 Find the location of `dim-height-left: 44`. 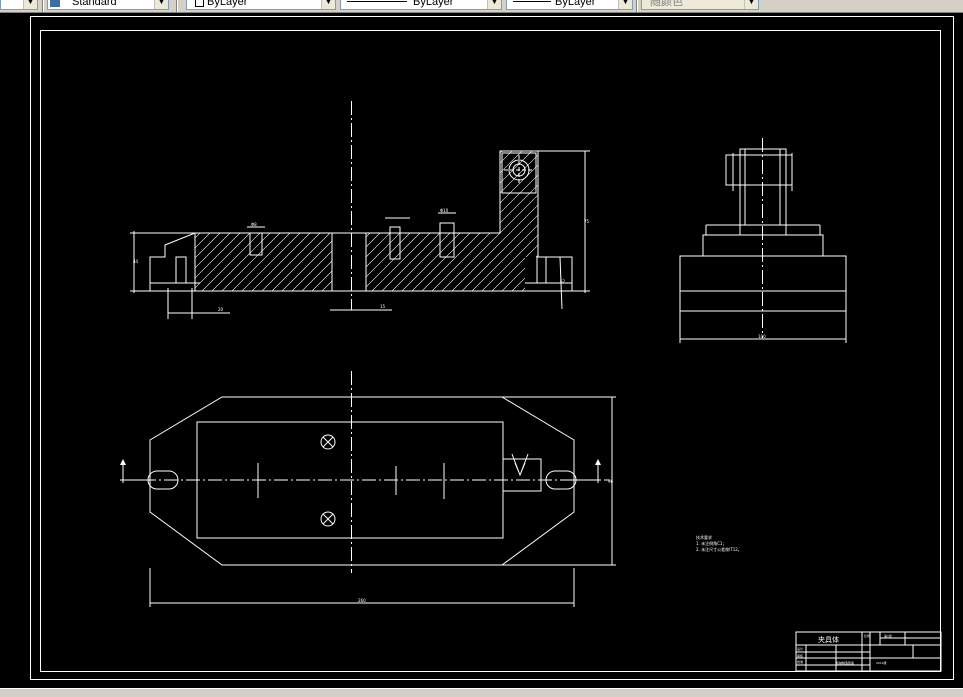

dim-height-left: 44 is located at coordinates (136, 261).